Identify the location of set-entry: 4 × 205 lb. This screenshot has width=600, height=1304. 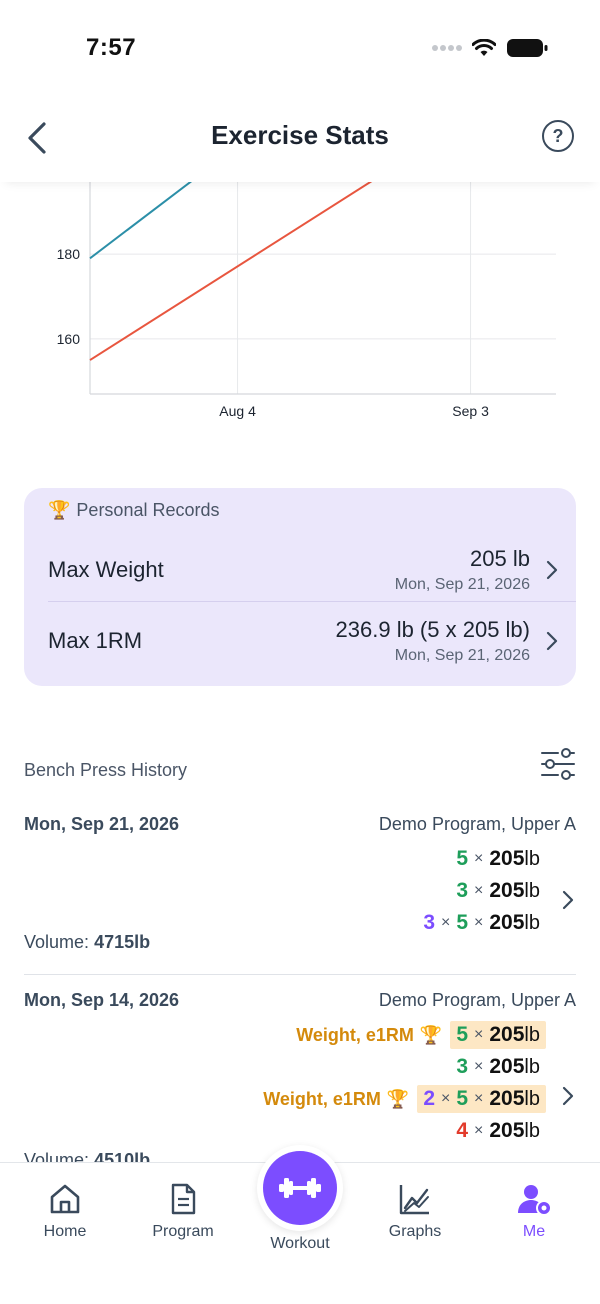
(498, 1131).